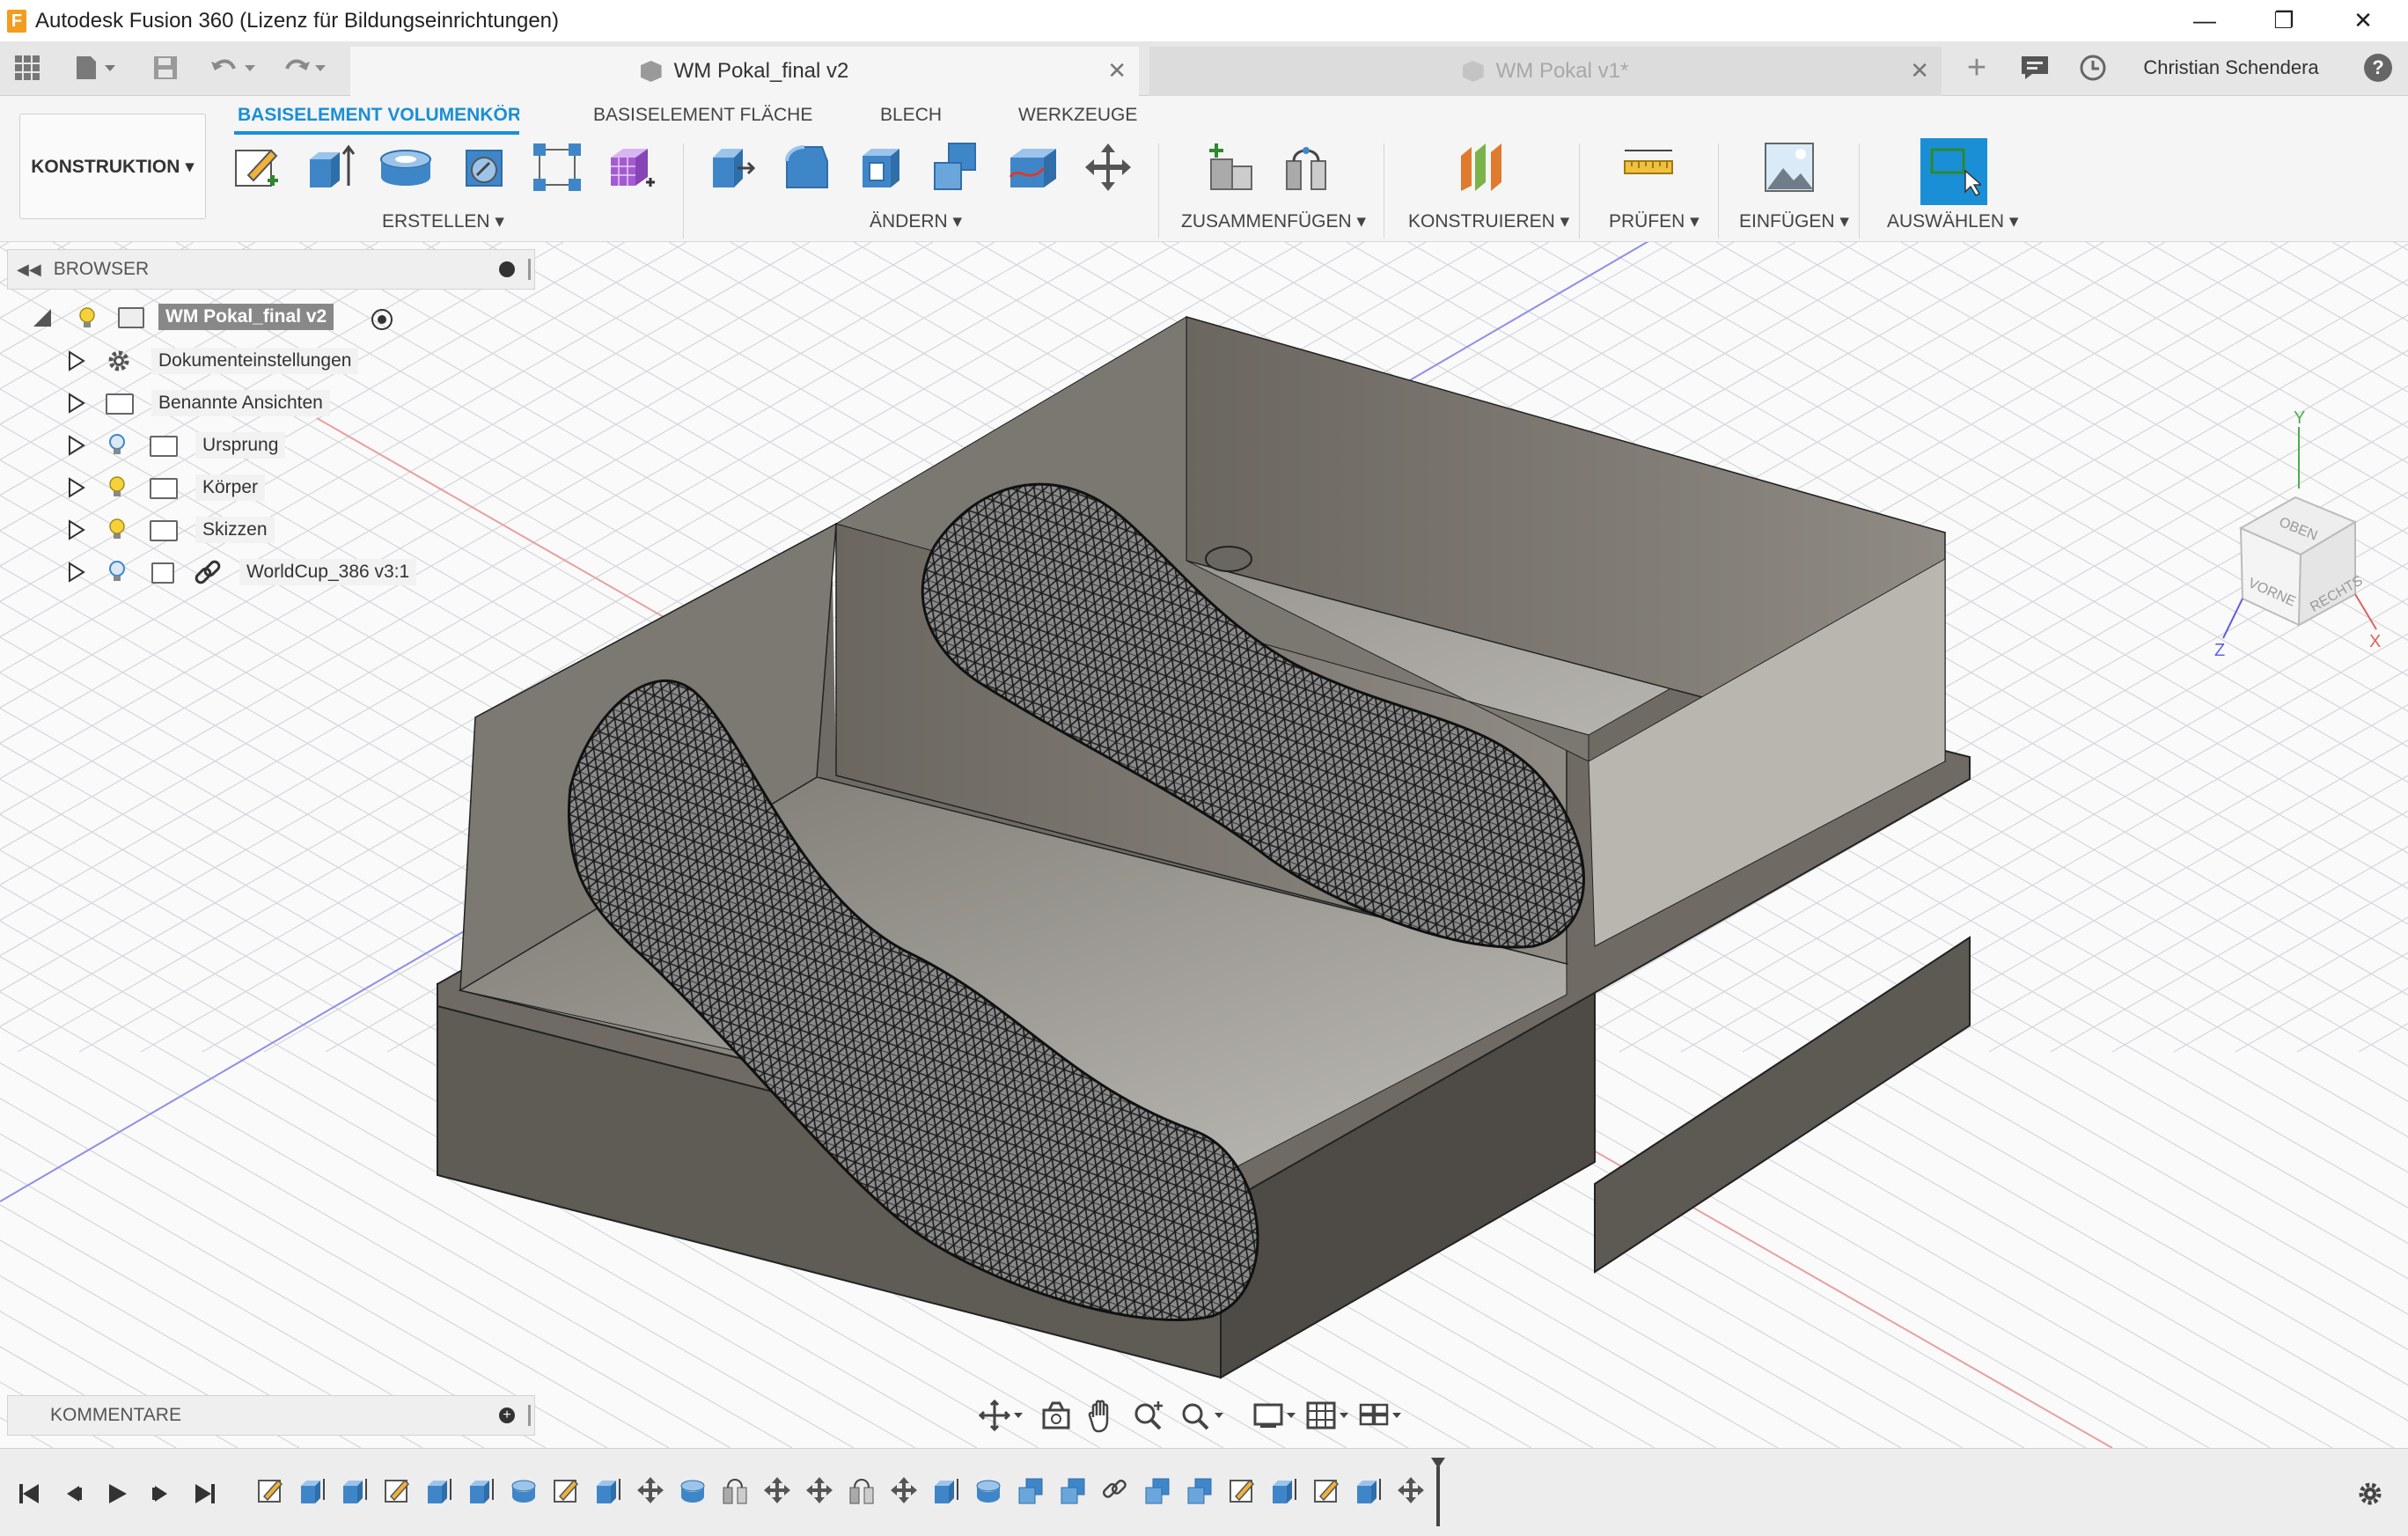  What do you see at coordinates (1488, 221) in the screenshot?
I see `group-konstruieren: KONSTRUIEREN ▾` at bounding box center [1488, 221].